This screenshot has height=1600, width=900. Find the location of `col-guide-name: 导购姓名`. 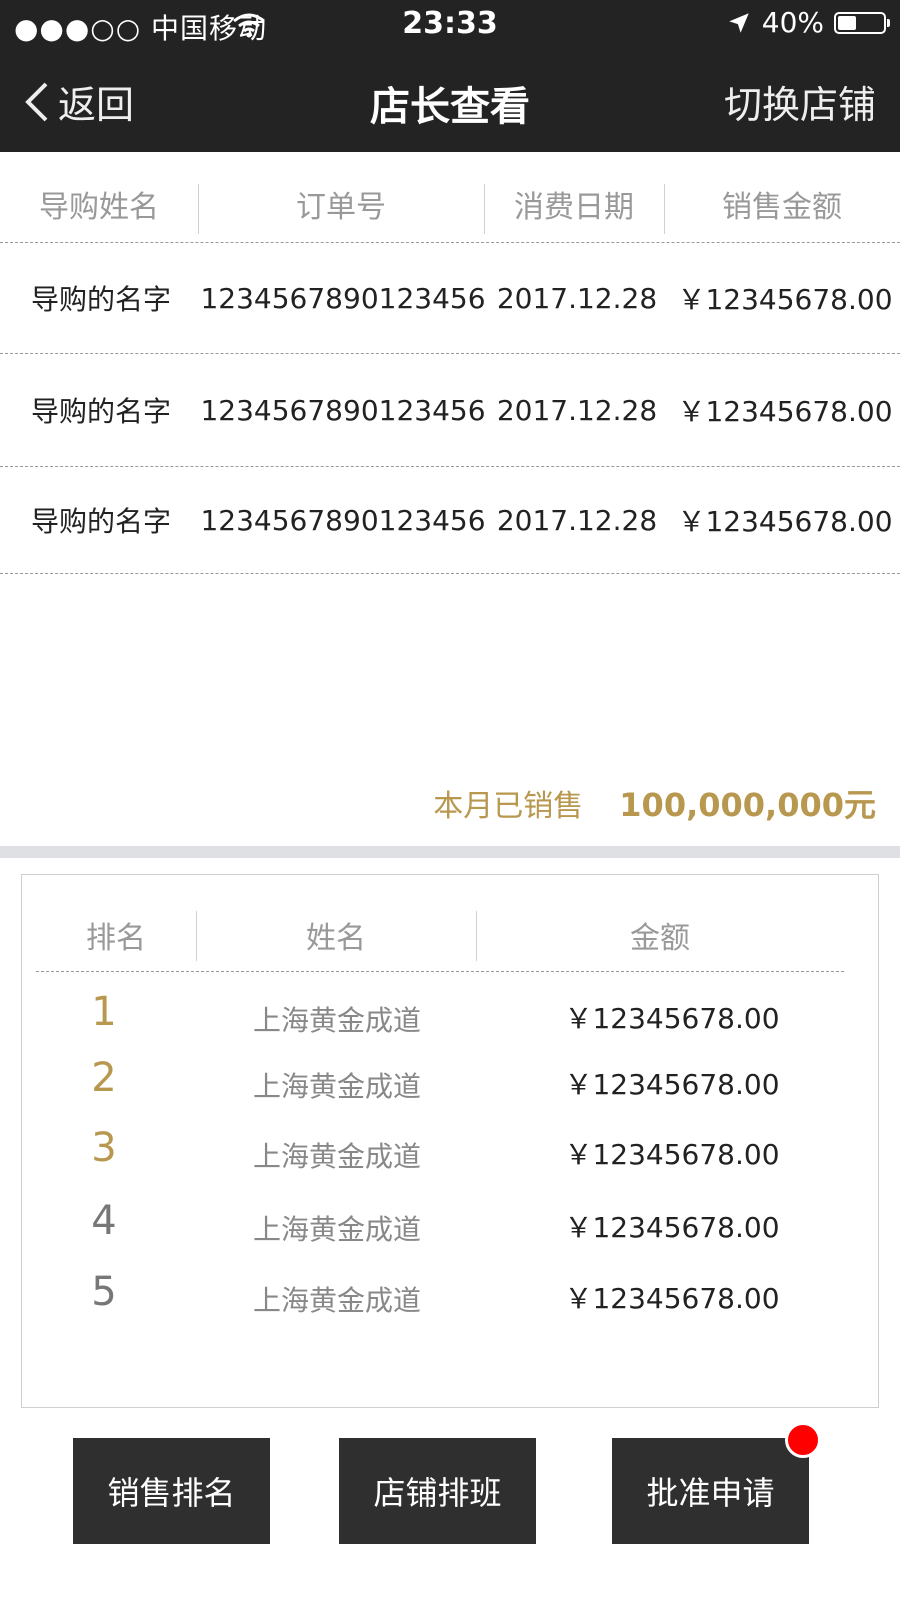

col-guide-name: 导购姓名 is located at coordinates (99, 207).